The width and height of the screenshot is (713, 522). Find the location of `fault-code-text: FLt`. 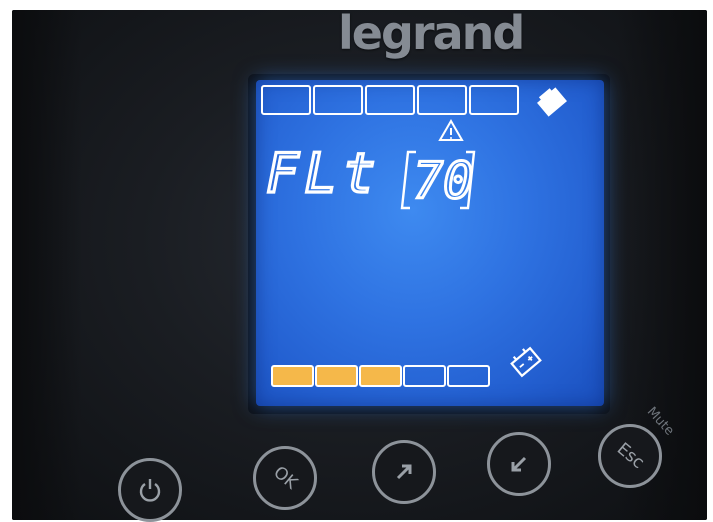

fault-code-text: FLt is located at coordinates (324, 173).